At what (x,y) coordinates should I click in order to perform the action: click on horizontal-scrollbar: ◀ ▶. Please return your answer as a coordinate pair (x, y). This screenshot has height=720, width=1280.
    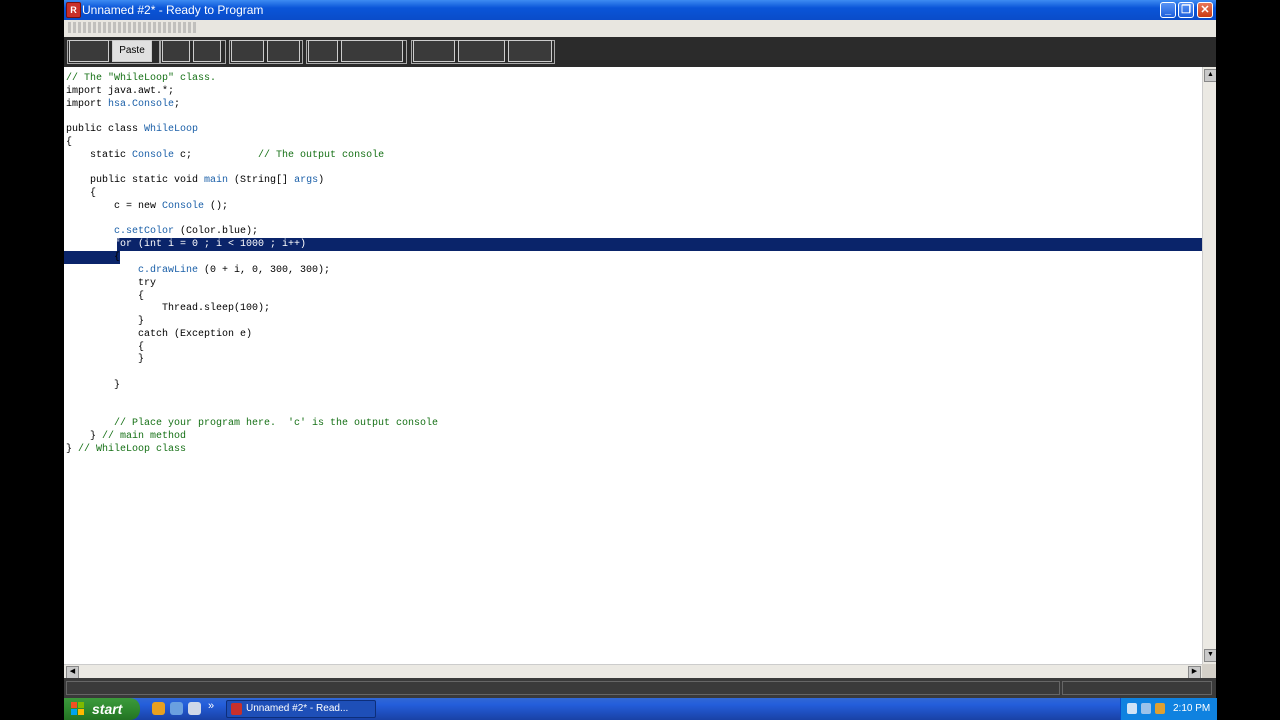
    Looking at the image, I should click on (633, 671).